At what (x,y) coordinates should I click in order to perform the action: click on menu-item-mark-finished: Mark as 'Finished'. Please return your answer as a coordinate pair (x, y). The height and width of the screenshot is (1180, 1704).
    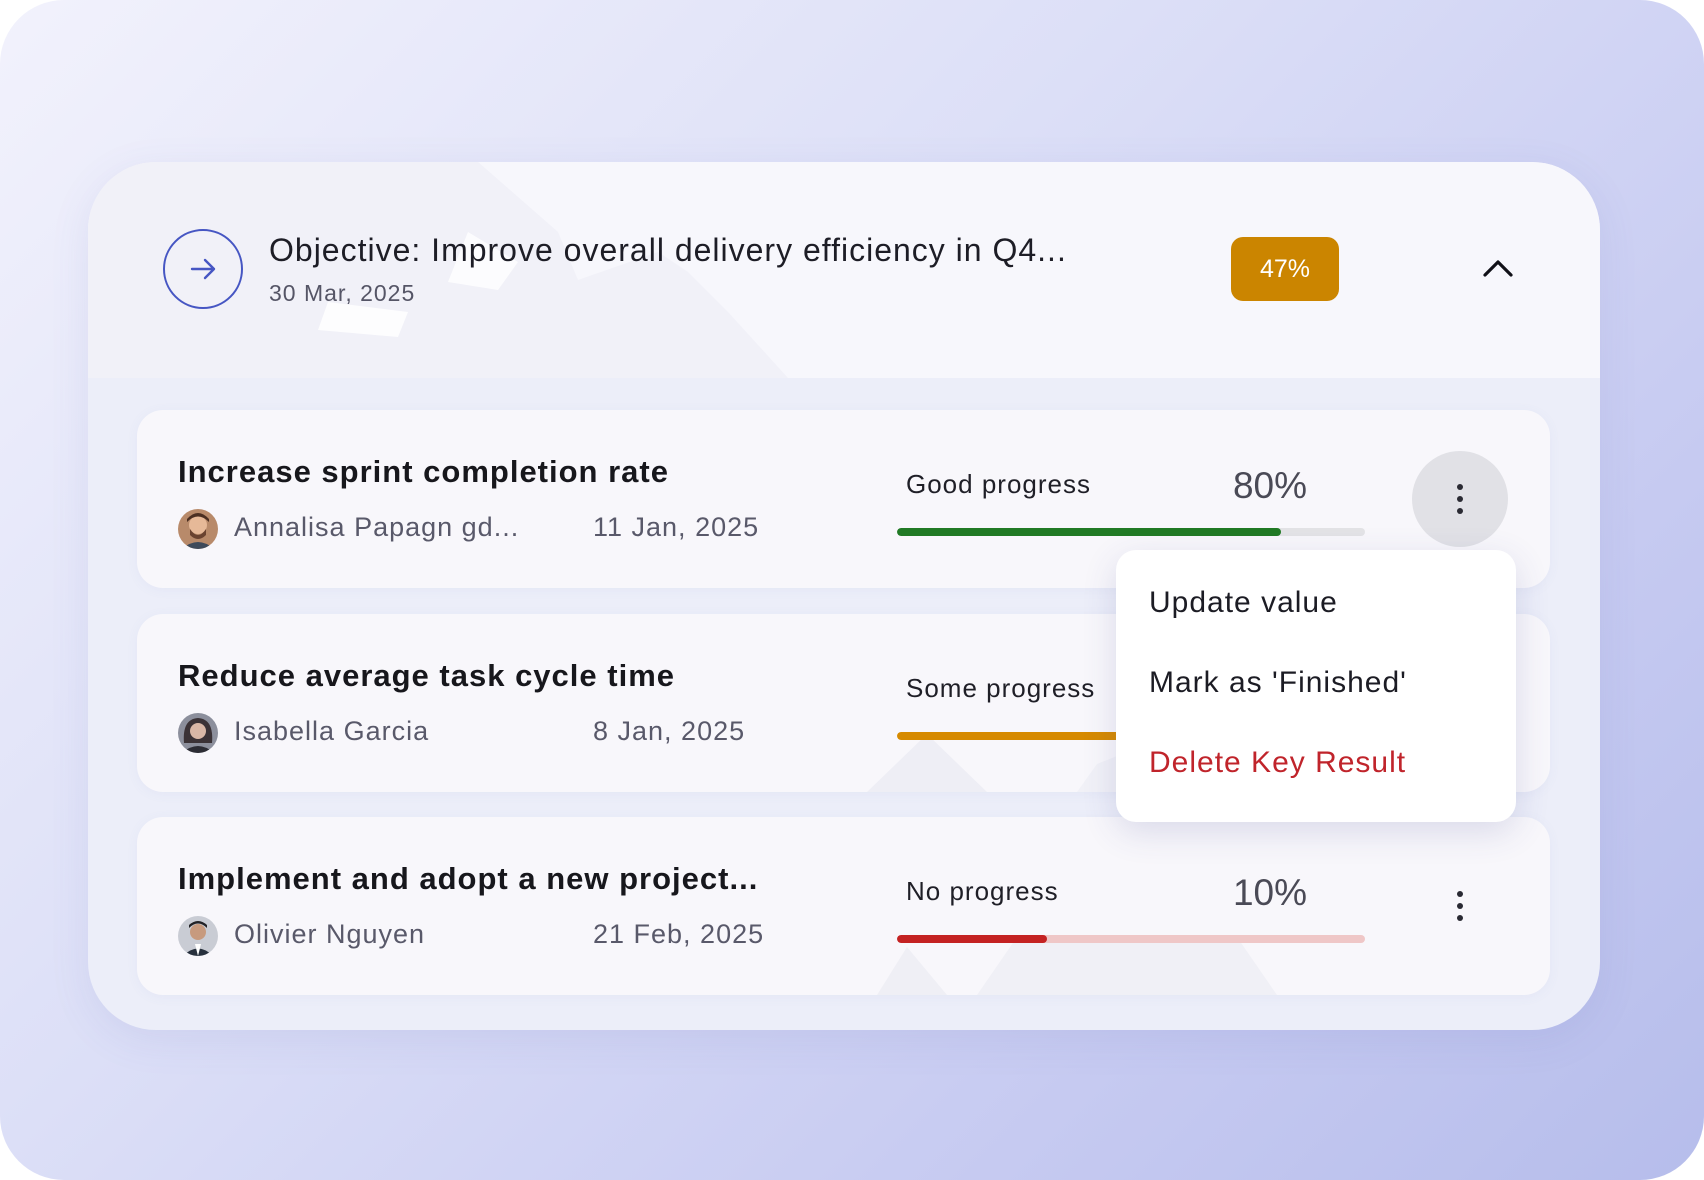
    Looking at the image, I should click on (1278, 683).